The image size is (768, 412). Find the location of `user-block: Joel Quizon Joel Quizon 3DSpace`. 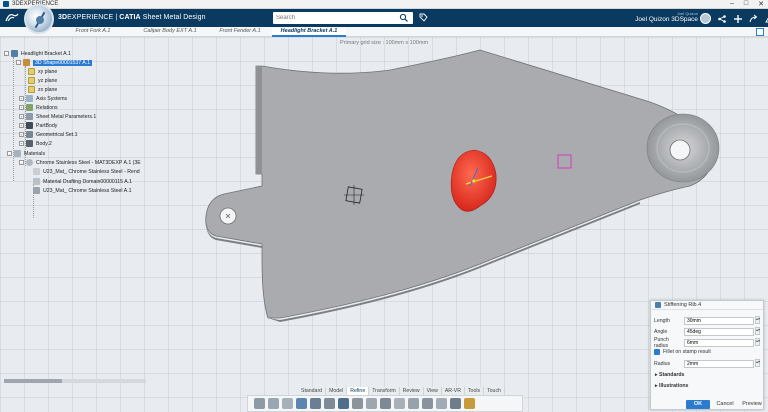

user-block: Joel Quizon Joel Quizon 3DSpace is located at coordinates (663, 17).